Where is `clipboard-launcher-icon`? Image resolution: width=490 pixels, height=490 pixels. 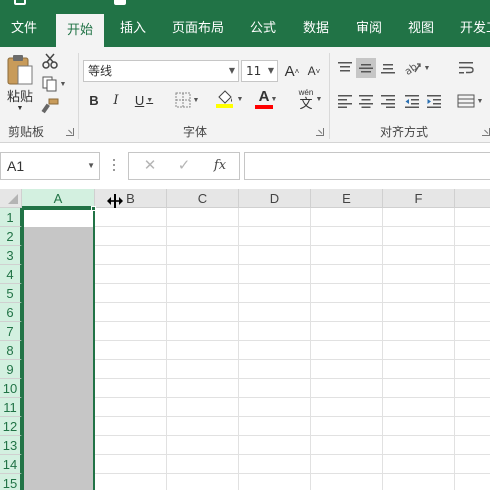
clipboard-launcher-icon is located at coordinates (70, 132).